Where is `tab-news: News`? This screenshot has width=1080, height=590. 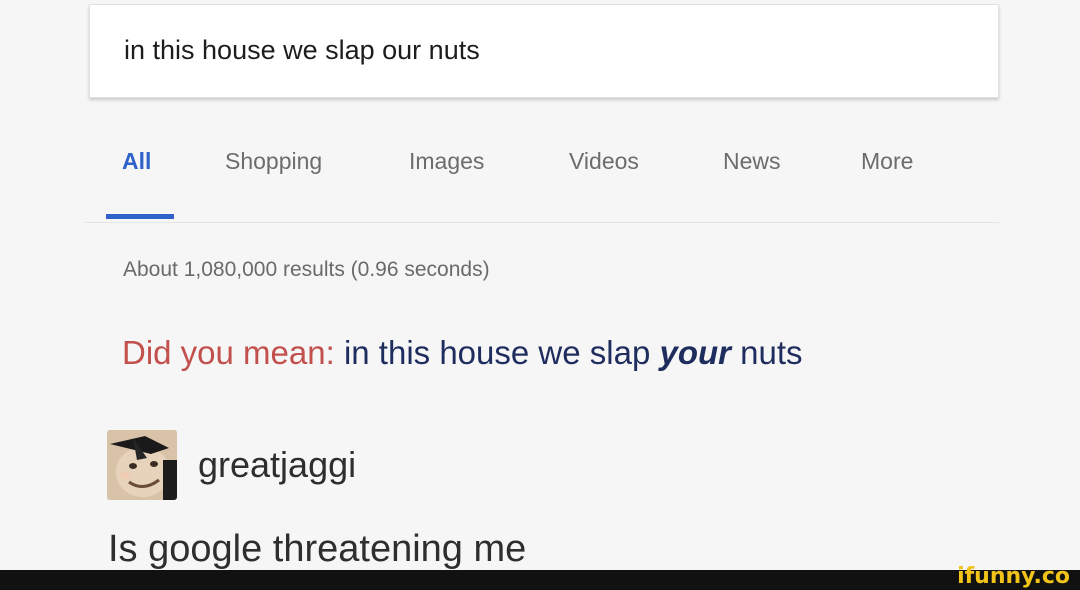
tab-news: News is located at coordinates (752, 161).